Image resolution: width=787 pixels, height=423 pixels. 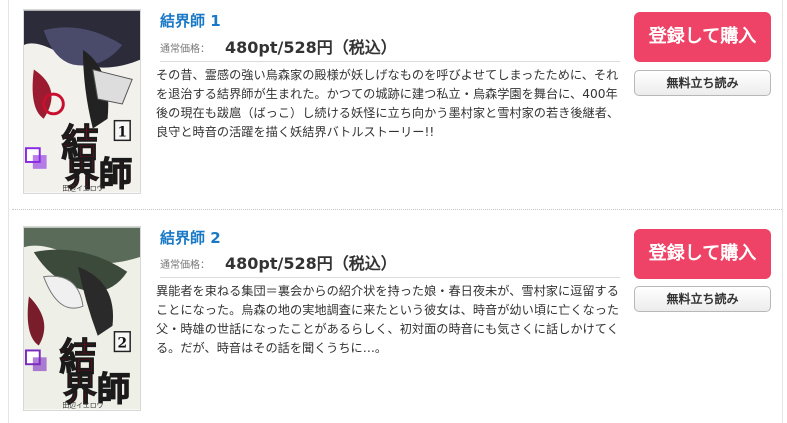 What do you see at coordinates (397, 209) in the screenshot?
I see `item-divider` at bounding box center [397, 209].